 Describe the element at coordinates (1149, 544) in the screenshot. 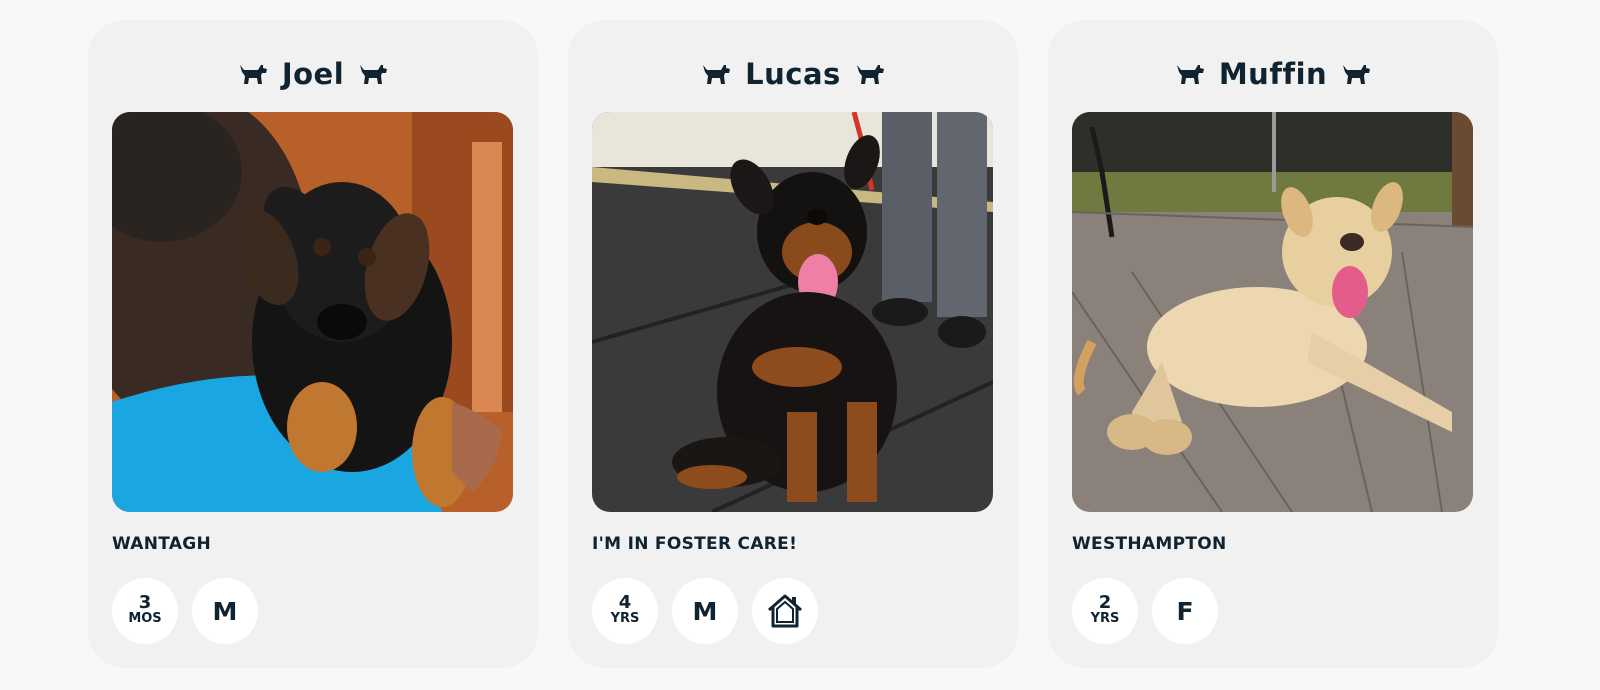

I see `pet-location: WESTHAMPTON` at that location.